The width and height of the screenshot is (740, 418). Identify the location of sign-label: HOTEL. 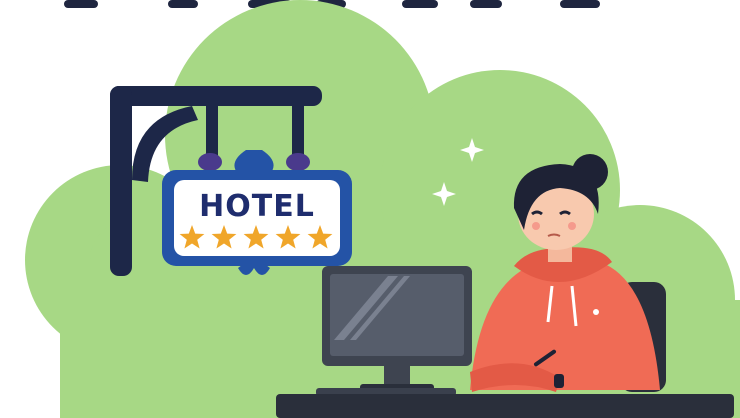
(257, 206).